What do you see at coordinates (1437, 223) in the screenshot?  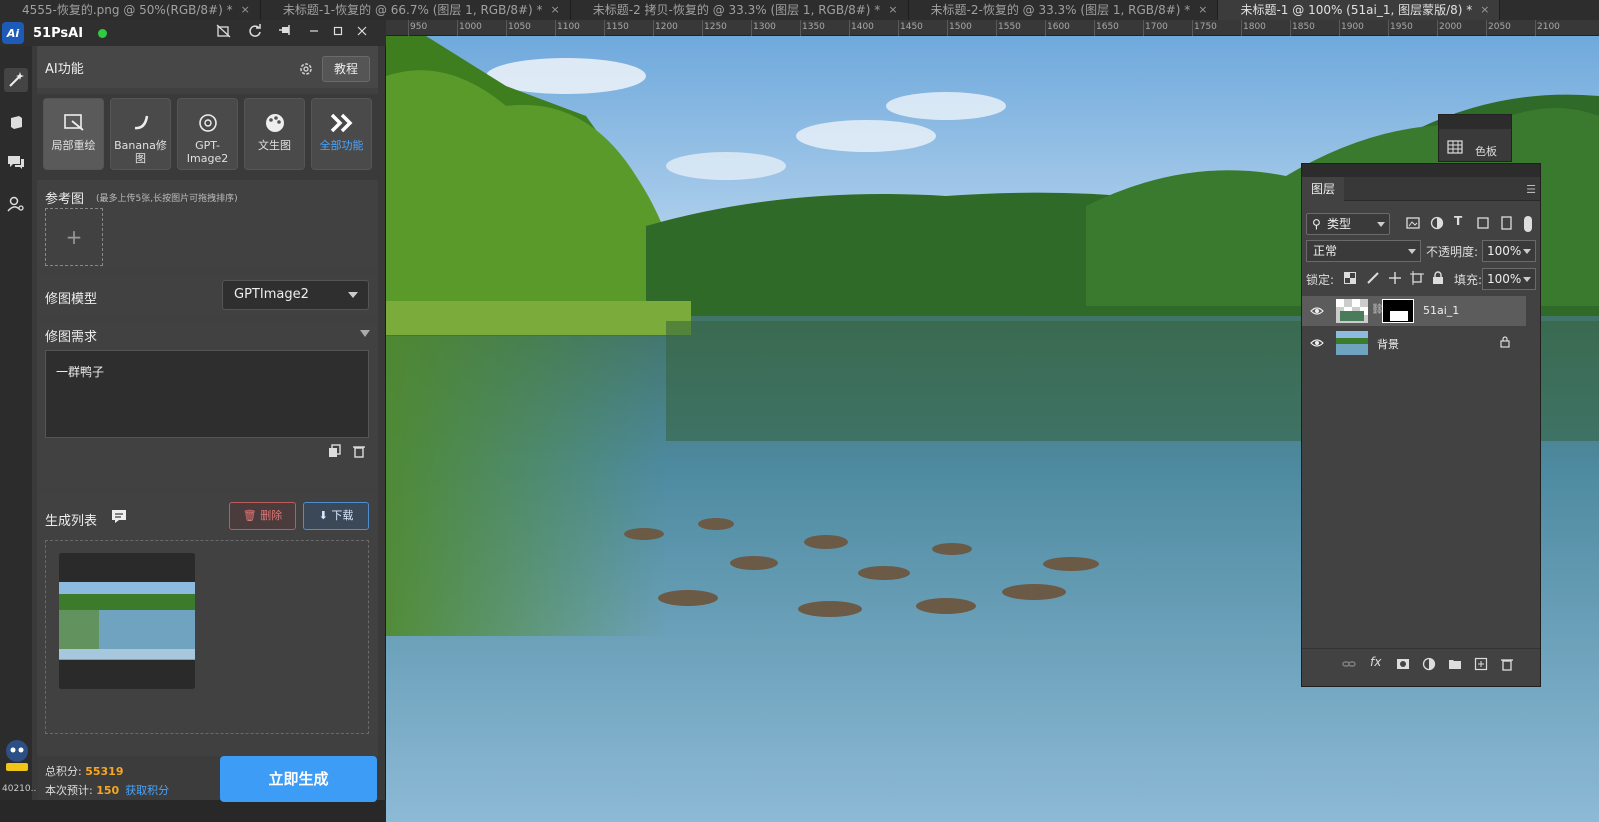 I see `adjustment-filter-icon` at bounding box center [1437, 223].